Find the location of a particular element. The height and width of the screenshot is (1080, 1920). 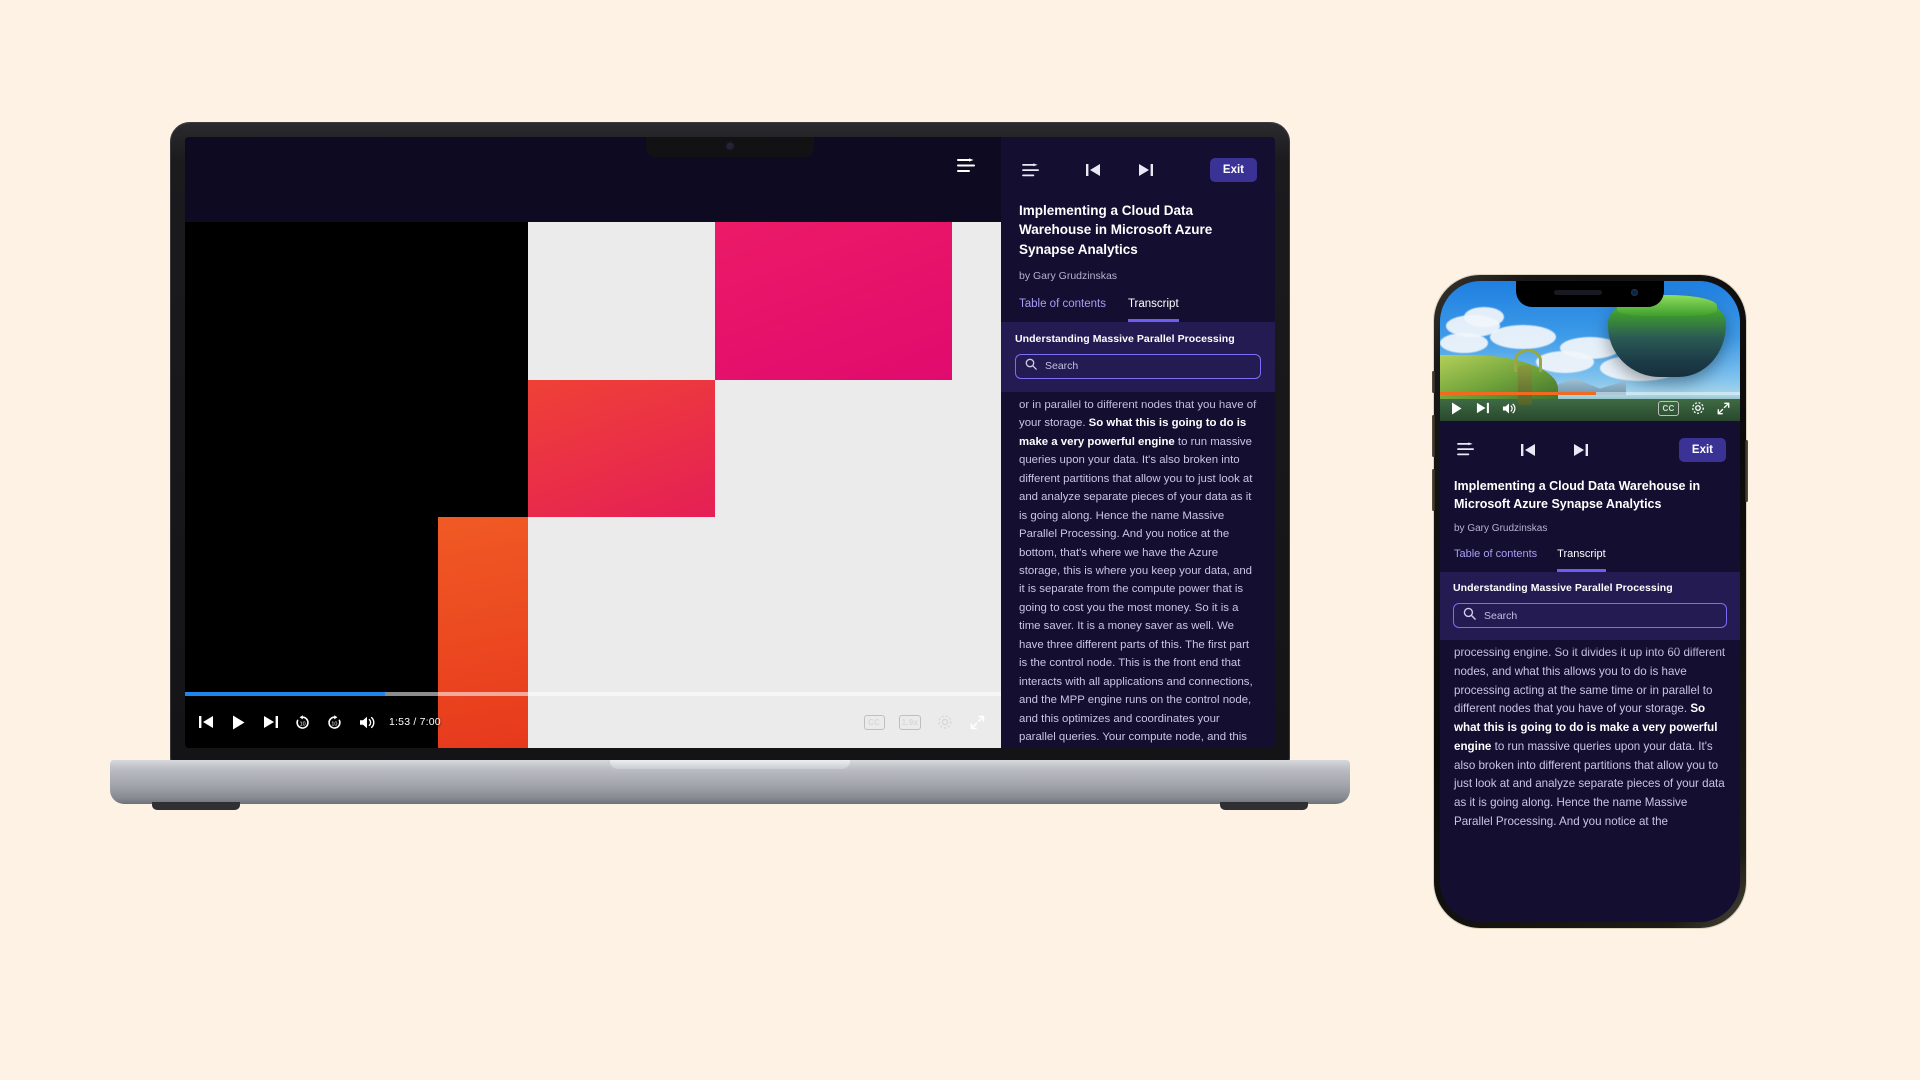

phone-panel-tabs: Table of contents Transcript is located at coordinates (1590, 553).